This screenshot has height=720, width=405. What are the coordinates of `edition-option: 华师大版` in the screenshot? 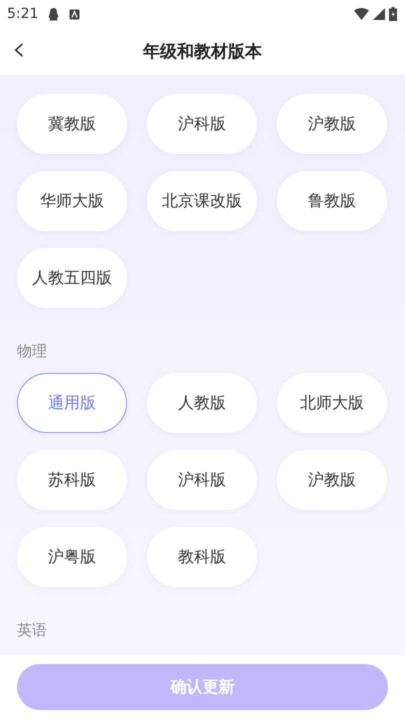 It's located at (72, 201).